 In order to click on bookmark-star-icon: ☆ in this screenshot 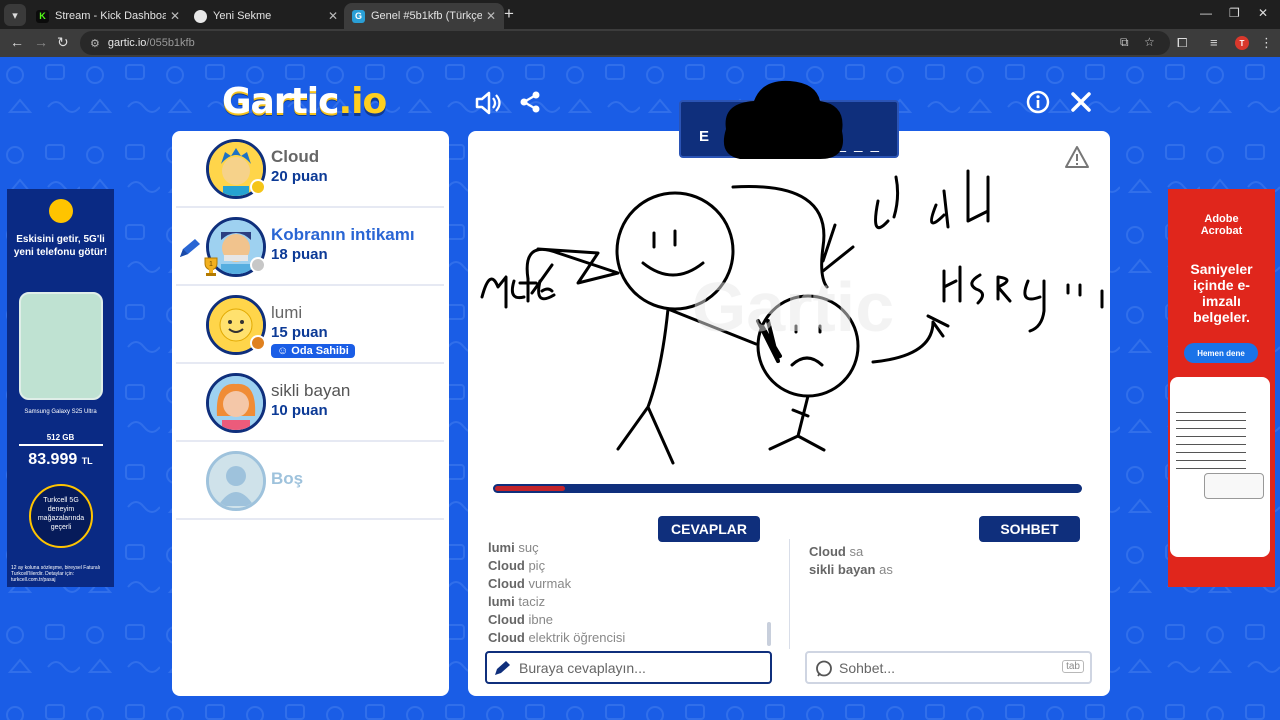, I will do `click(1149, 42)`.